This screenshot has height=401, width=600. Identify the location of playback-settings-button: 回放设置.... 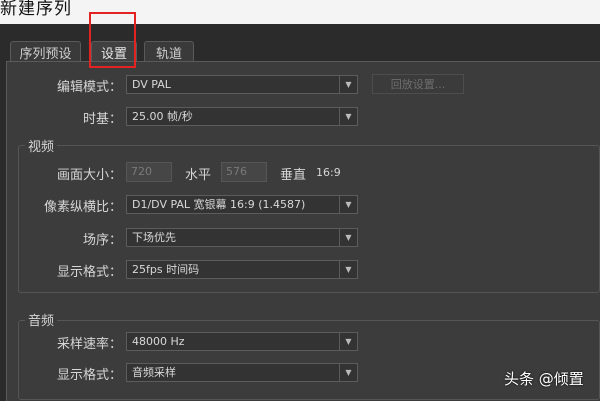
(418, 84).